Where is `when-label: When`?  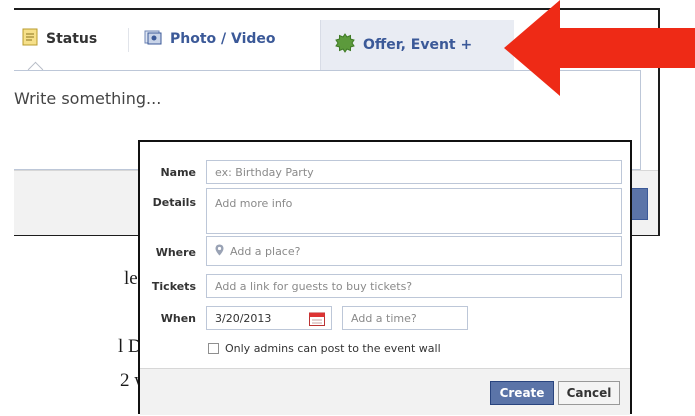
when-label: When is located at coordinates (178, 318).